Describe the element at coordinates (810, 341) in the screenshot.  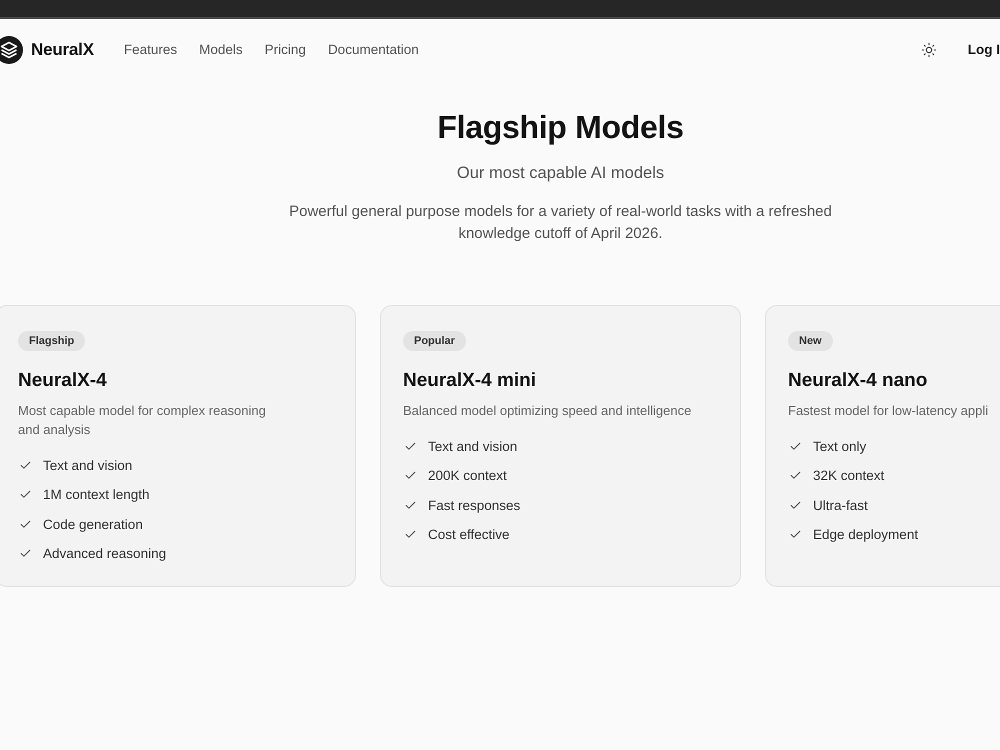
I see `model-badge: New` at that location.